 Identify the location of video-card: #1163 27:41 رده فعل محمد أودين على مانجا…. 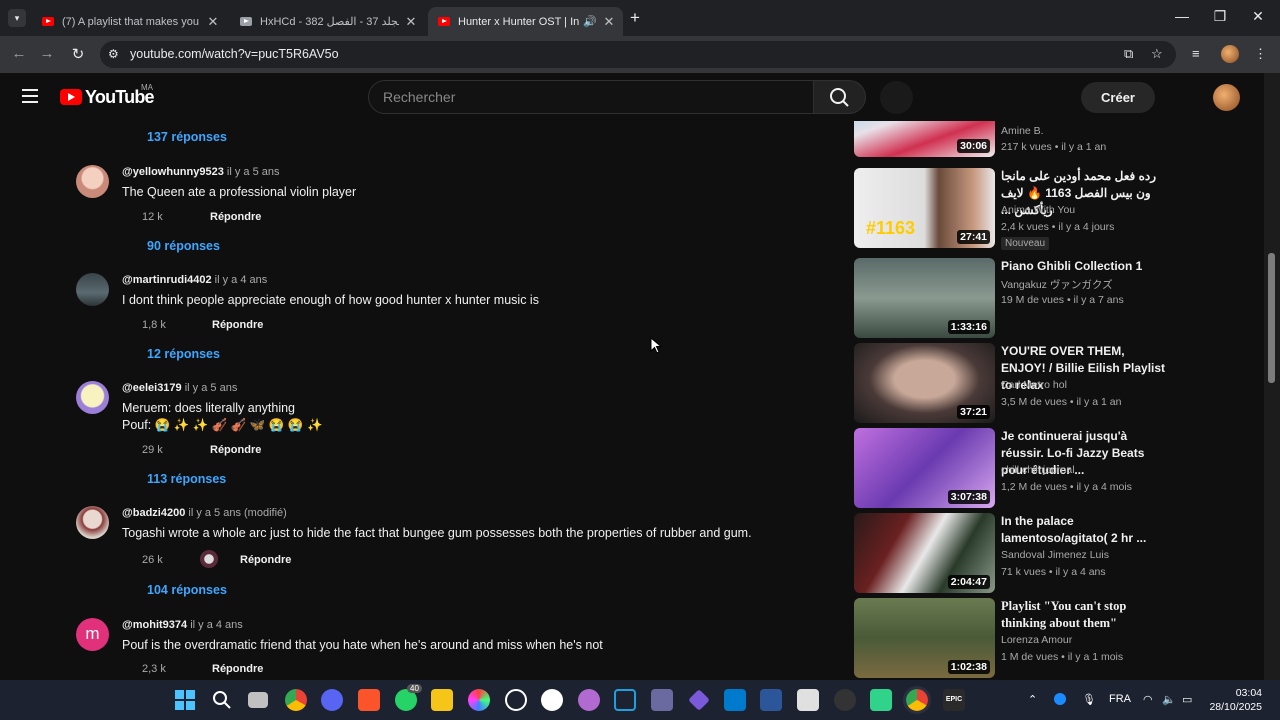
(1059, 209).